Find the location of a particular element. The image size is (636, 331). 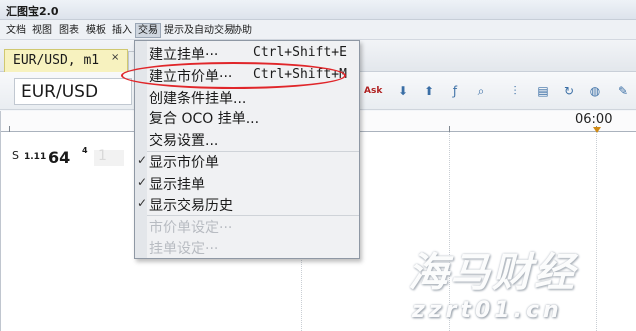

menu-item-show-market-orders: ✓ 显示市价单 is located at coordinates (248, 162).